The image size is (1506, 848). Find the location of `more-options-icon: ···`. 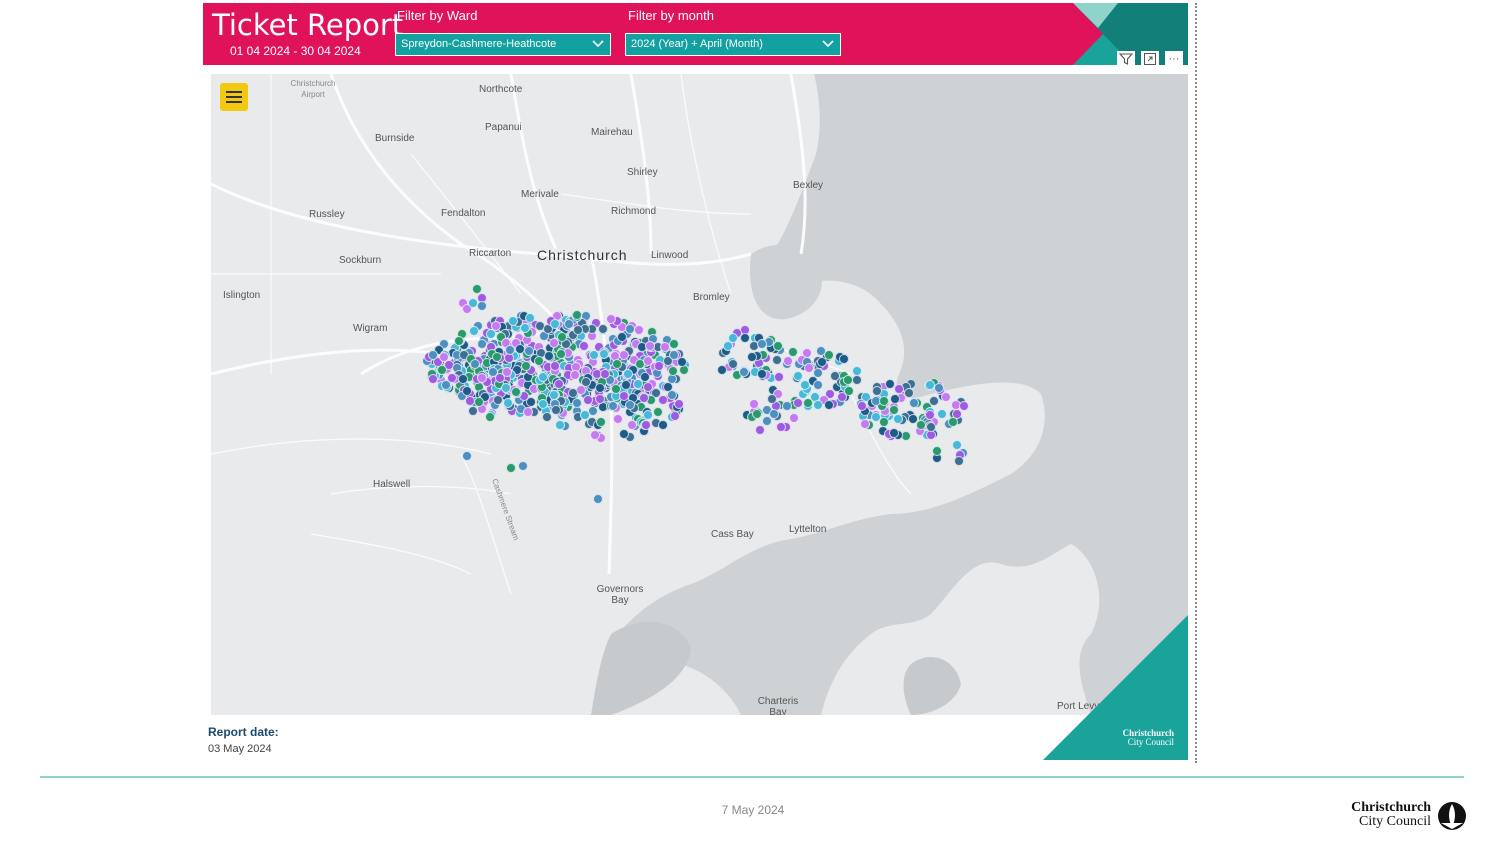

more-options-icon: ··· is located at coordinates (1174, 59).